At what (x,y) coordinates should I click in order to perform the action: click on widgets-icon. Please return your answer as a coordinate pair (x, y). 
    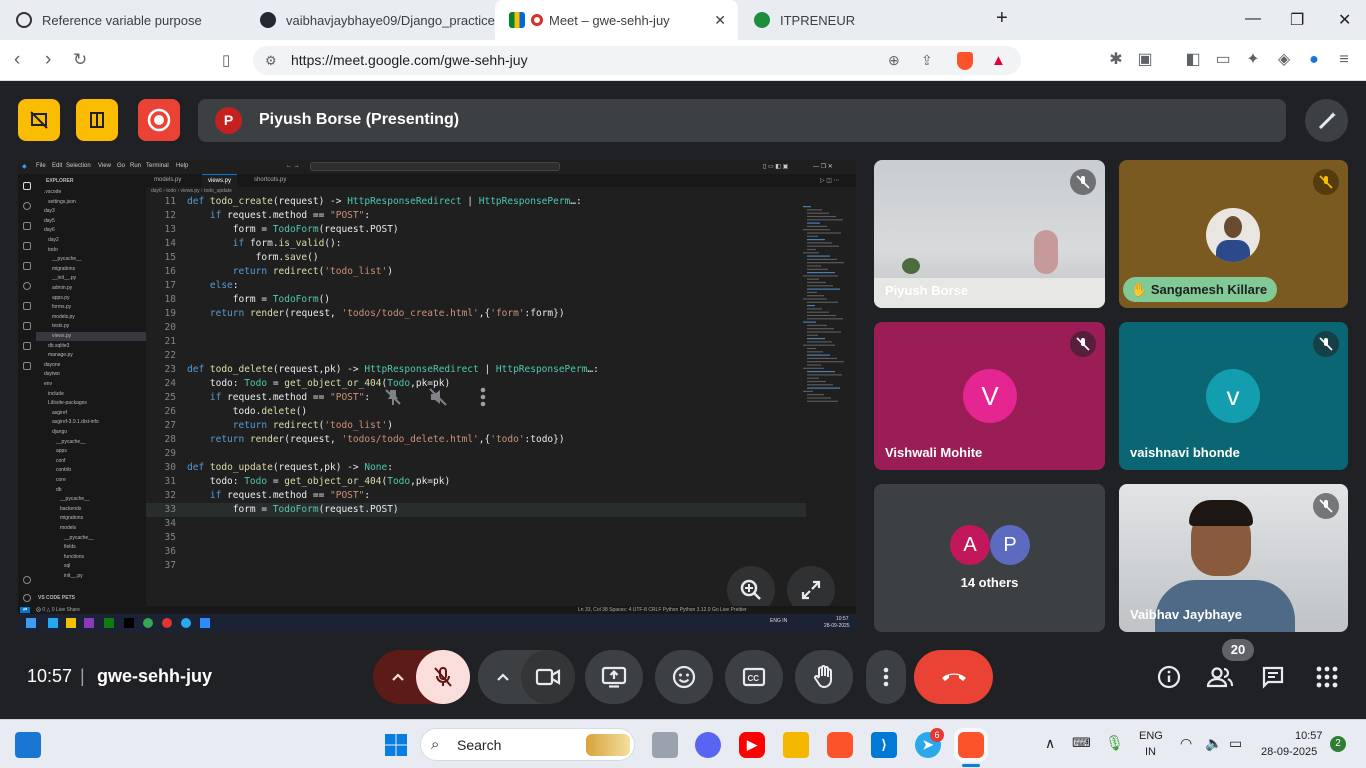
    Looking at the image, I should click on (28, 745).